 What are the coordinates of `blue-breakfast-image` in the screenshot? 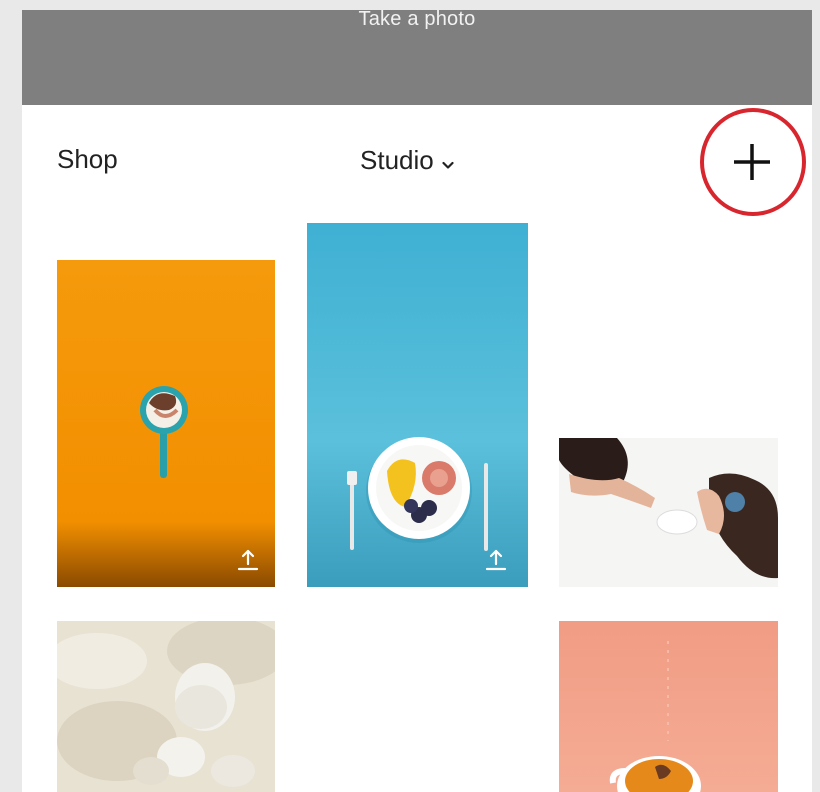 It's located at (417, 405).